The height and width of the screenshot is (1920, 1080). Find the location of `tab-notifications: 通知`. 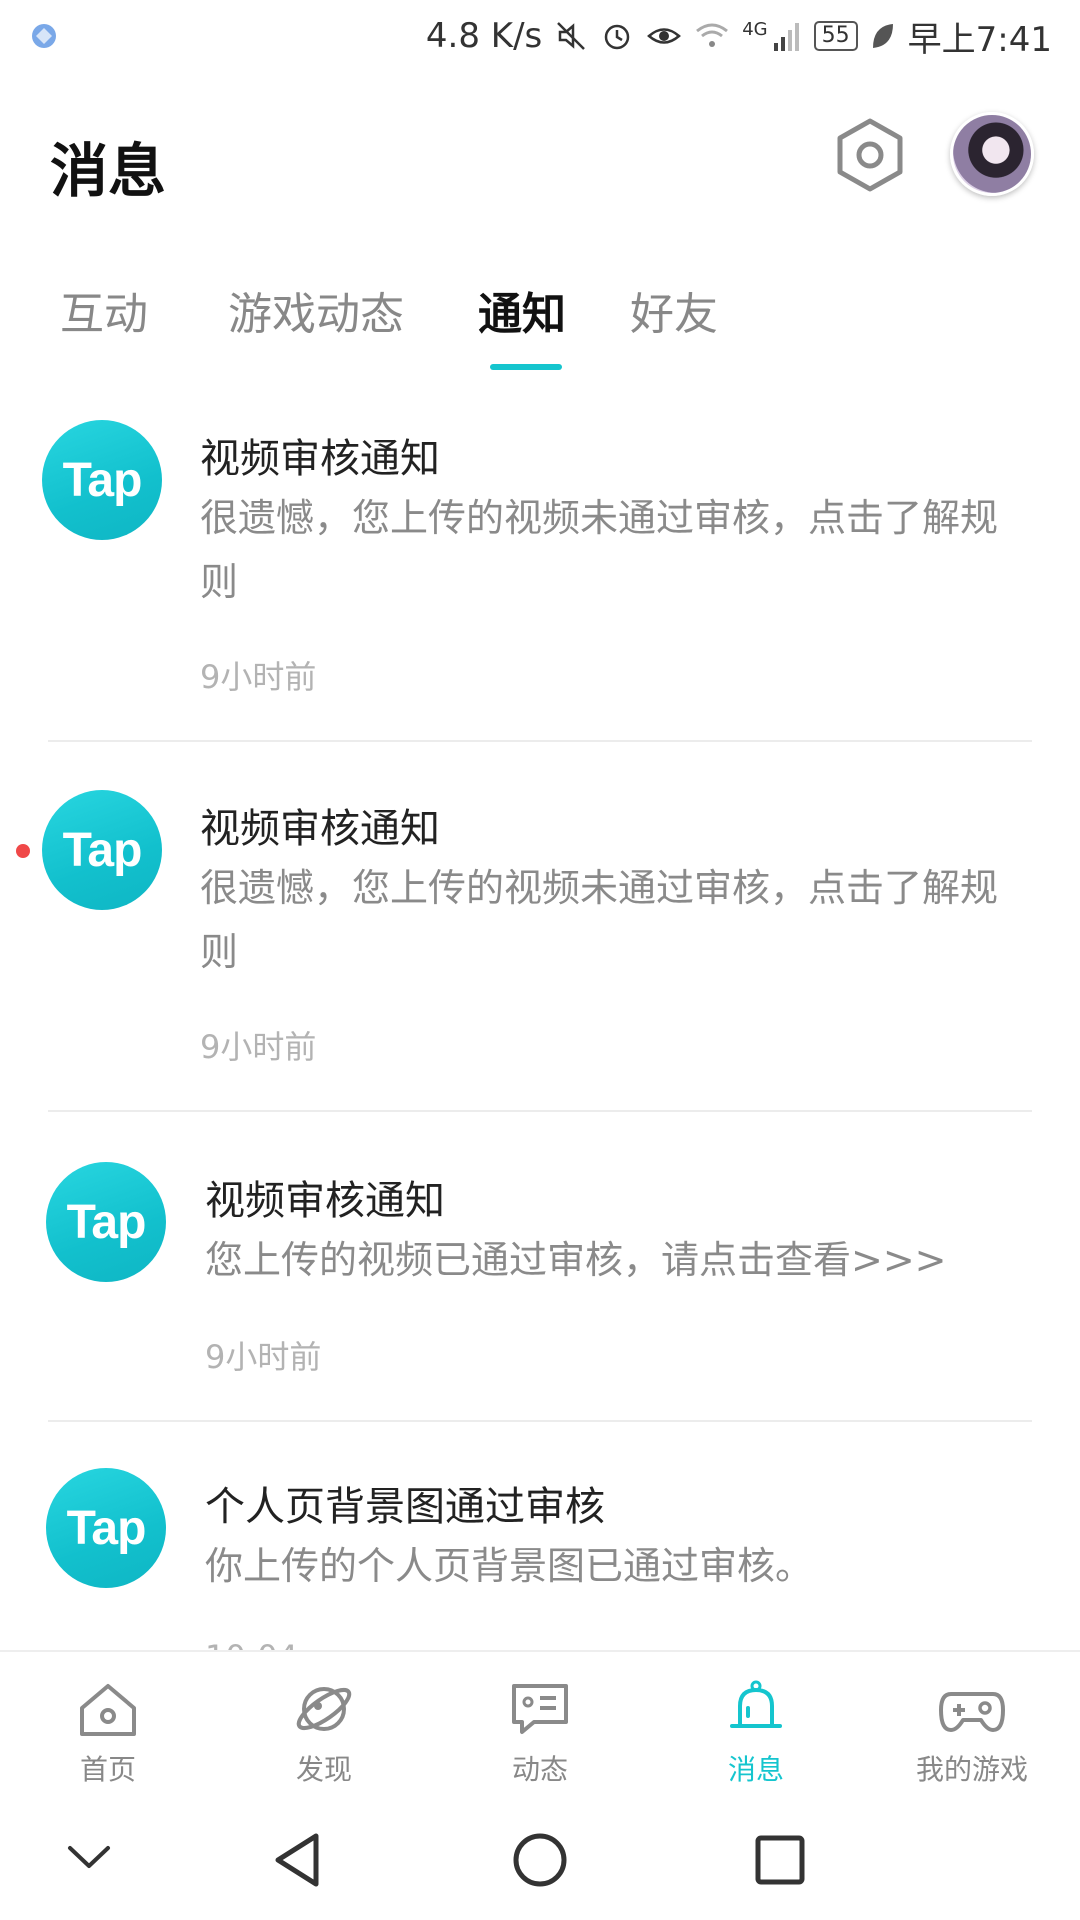

tab-notifications: 通知 is located at coordinates (522, 310).